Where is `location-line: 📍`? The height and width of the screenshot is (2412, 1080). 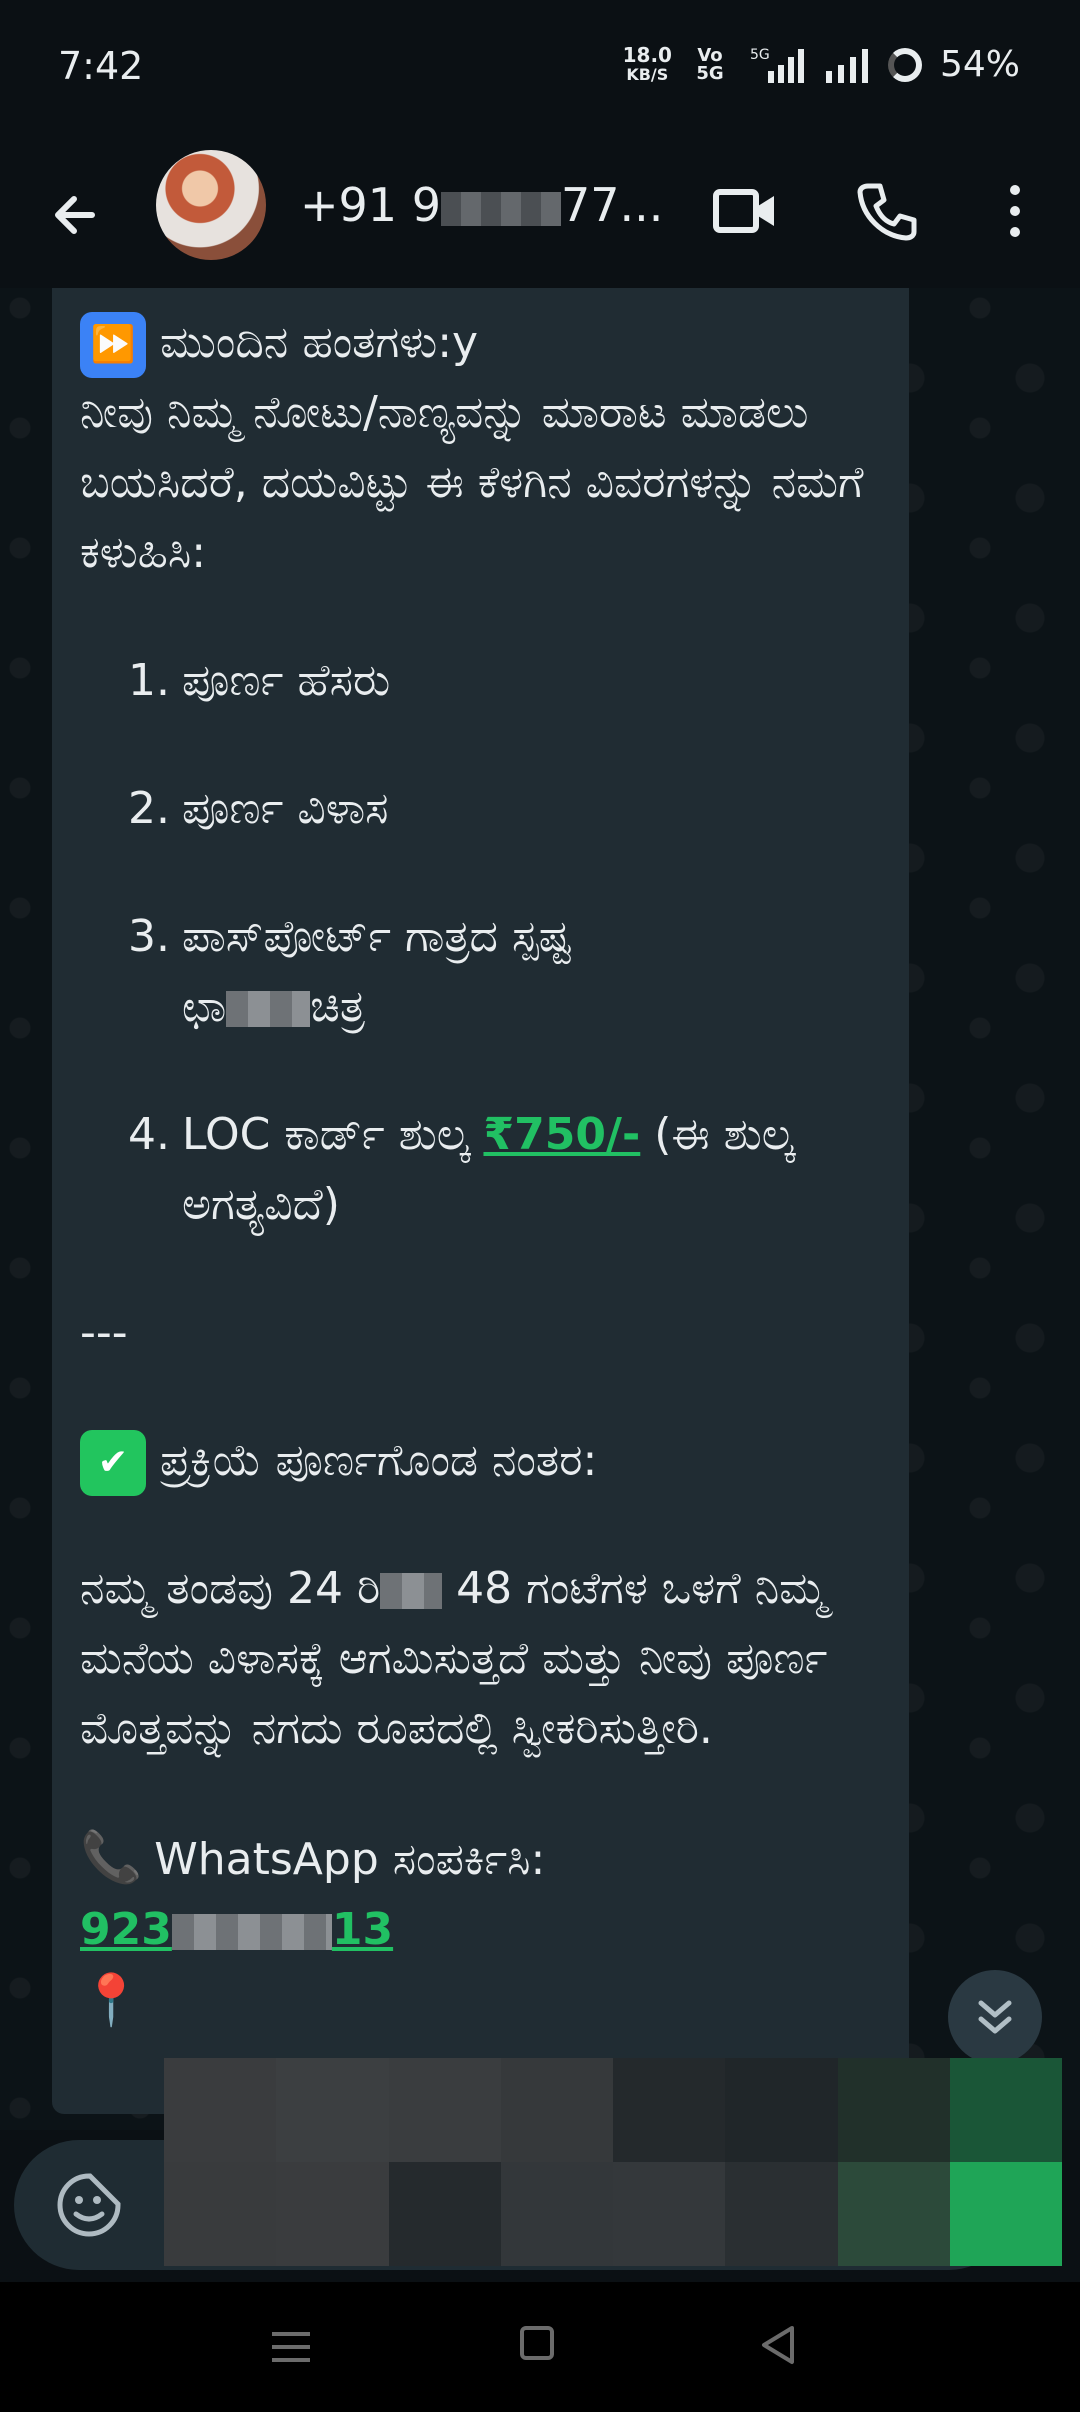
location-line: 📍 is located at coordinates (490, 2001).